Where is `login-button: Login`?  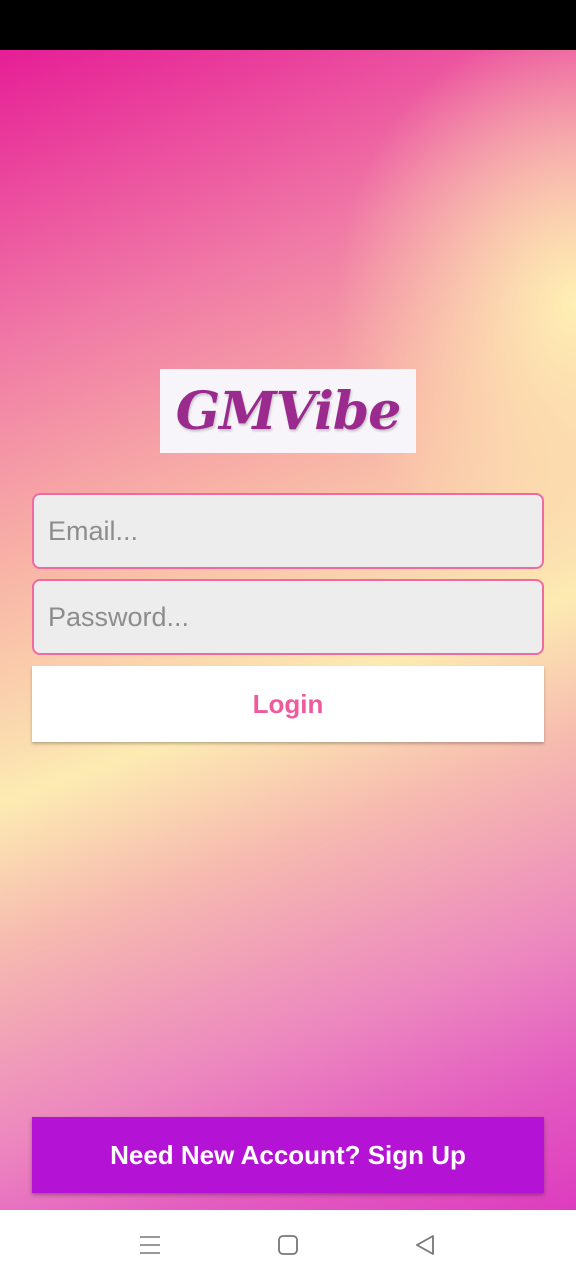
login-button: Login is located at coordinates (288, 704).